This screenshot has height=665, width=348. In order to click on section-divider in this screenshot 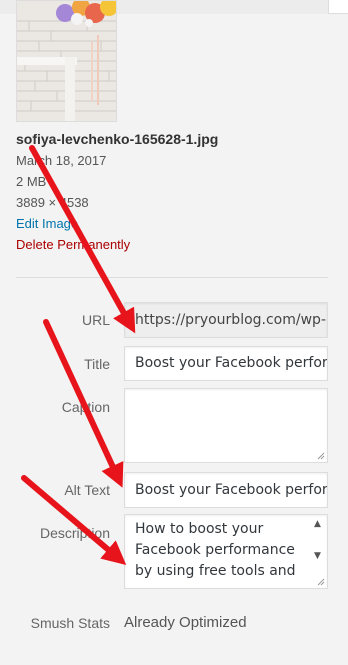, I will do `click(172, 277)`.